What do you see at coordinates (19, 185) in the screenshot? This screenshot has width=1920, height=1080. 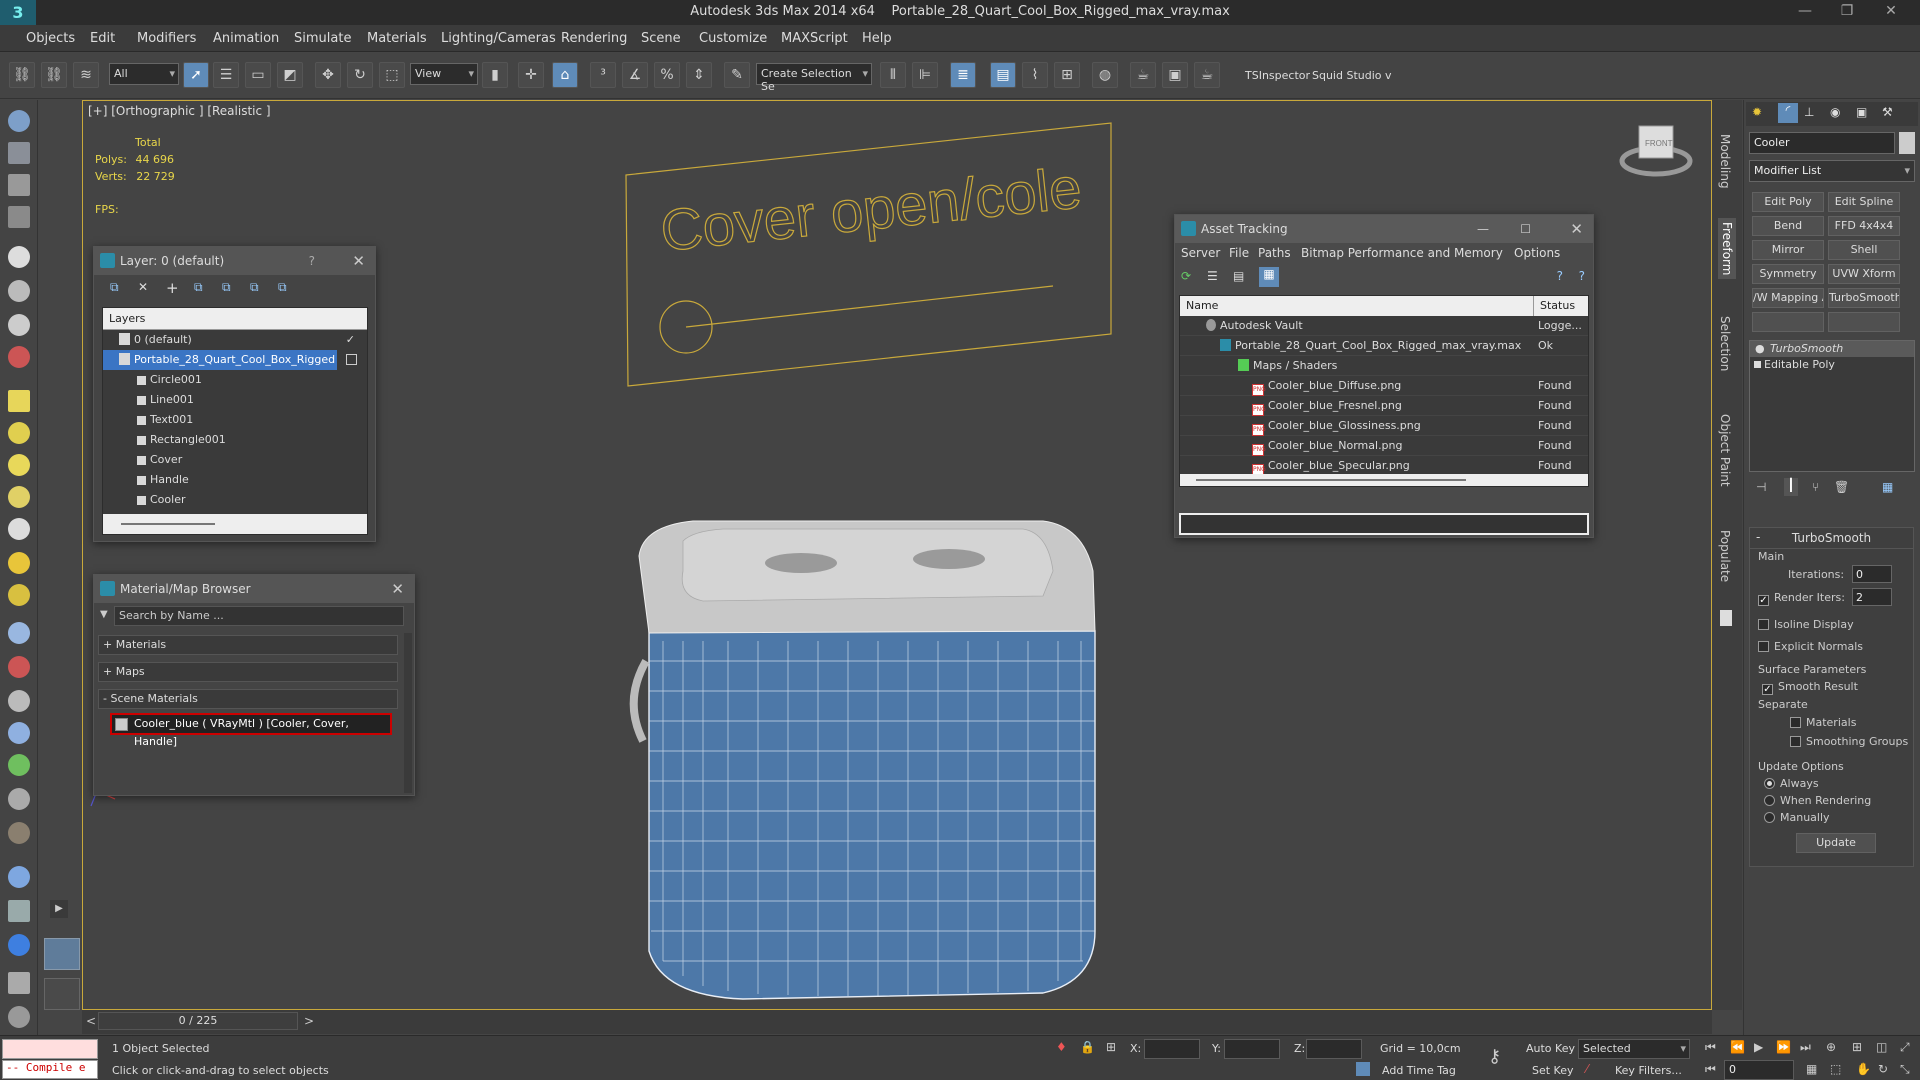 I see `layer-manager-icon` at bounding box center [19, 185].